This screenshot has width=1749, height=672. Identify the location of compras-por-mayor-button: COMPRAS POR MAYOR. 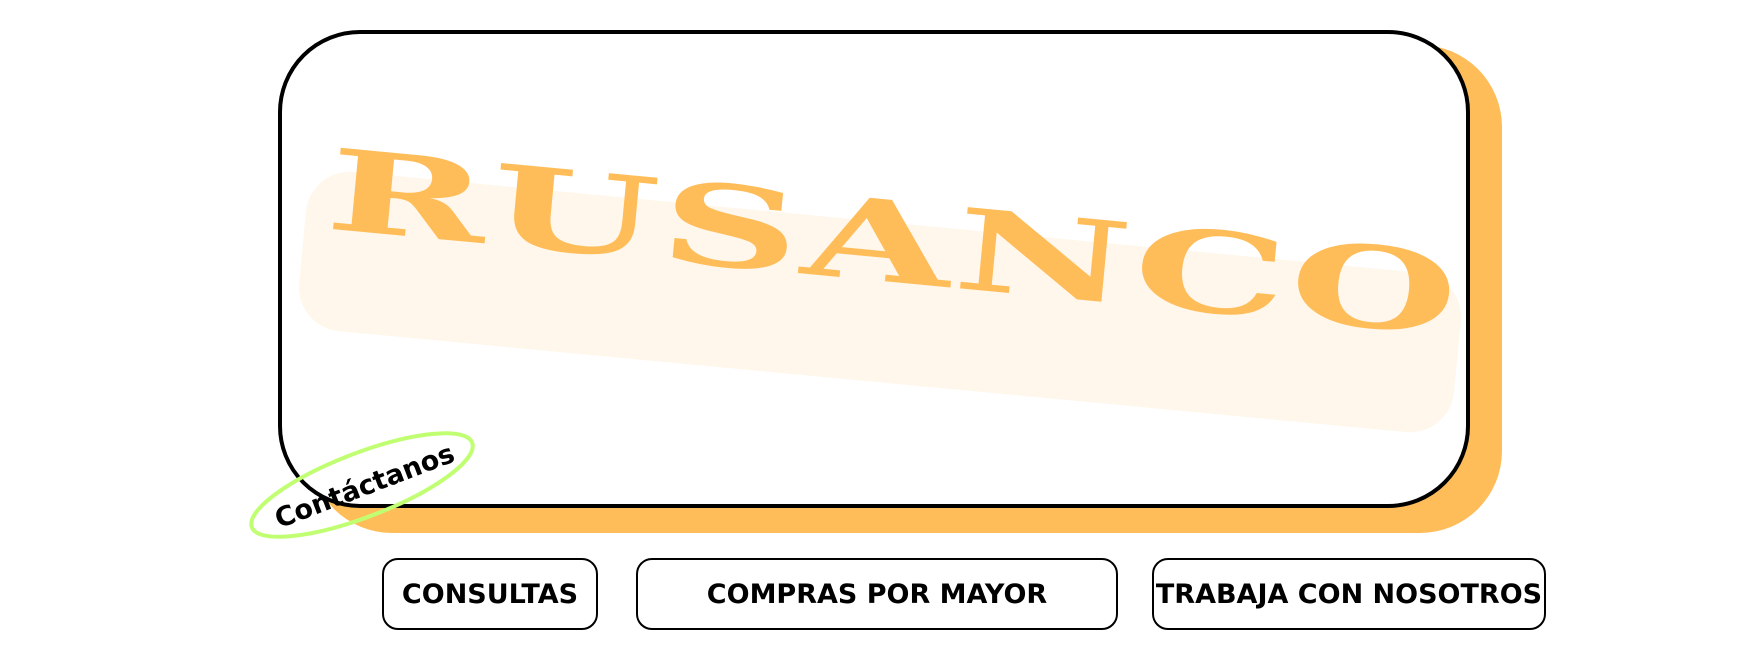
(877, 594).